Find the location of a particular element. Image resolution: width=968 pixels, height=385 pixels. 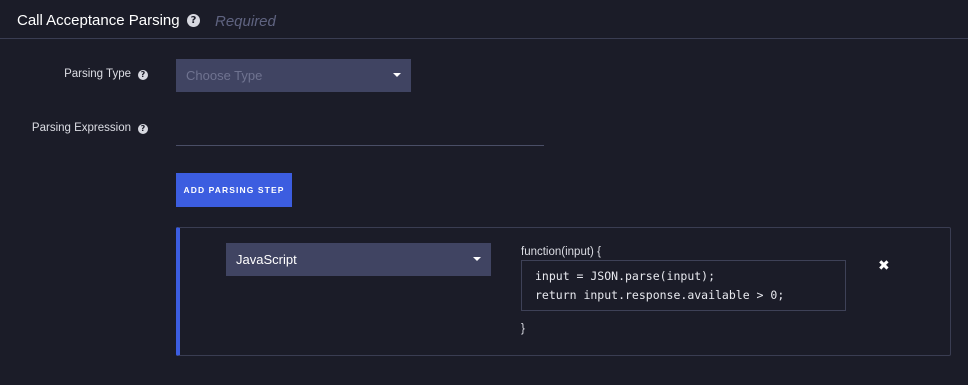

function-footer: } is located at coordinates (523, 329).